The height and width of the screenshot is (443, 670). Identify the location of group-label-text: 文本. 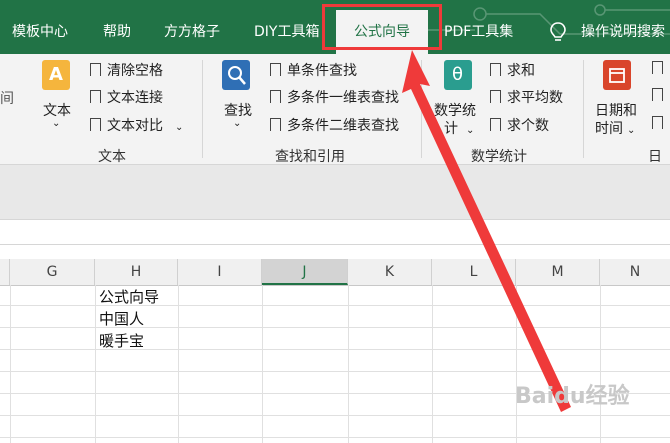
(112, 157).